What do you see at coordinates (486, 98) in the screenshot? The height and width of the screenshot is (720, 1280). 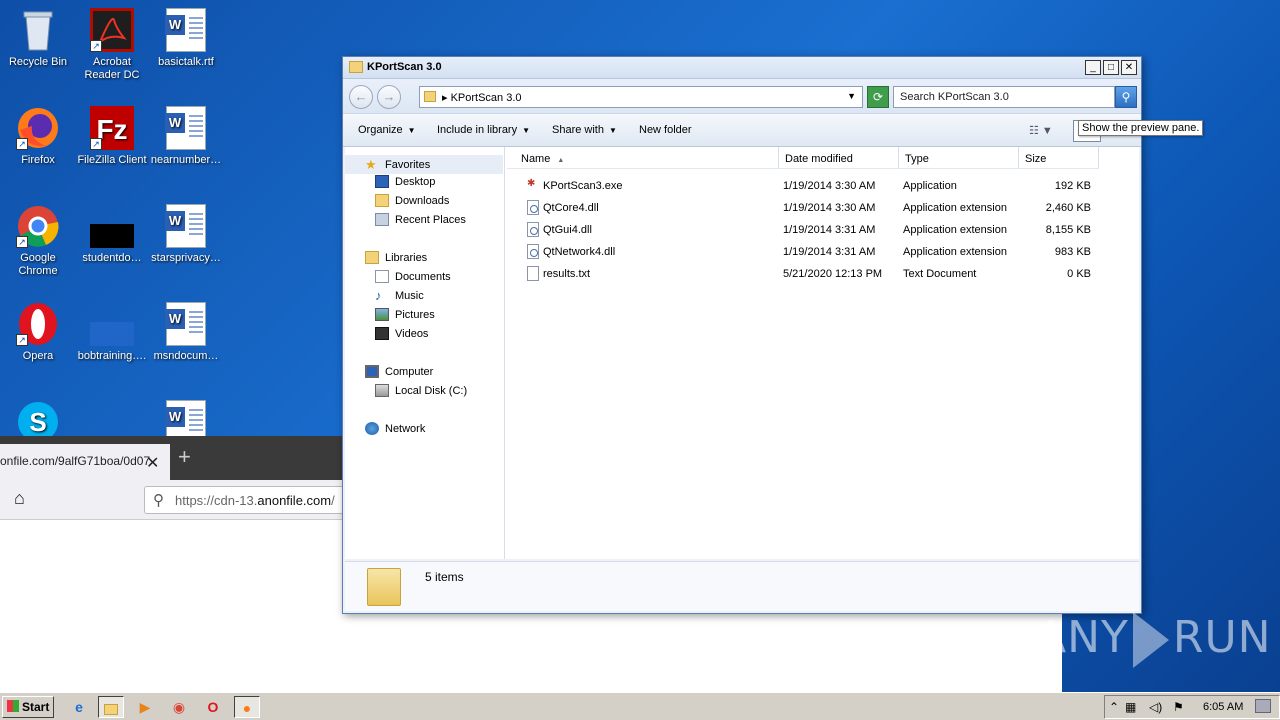 I see `breadcrumb-folder: KPortScan 3.0` at bounding box center [486, 98].